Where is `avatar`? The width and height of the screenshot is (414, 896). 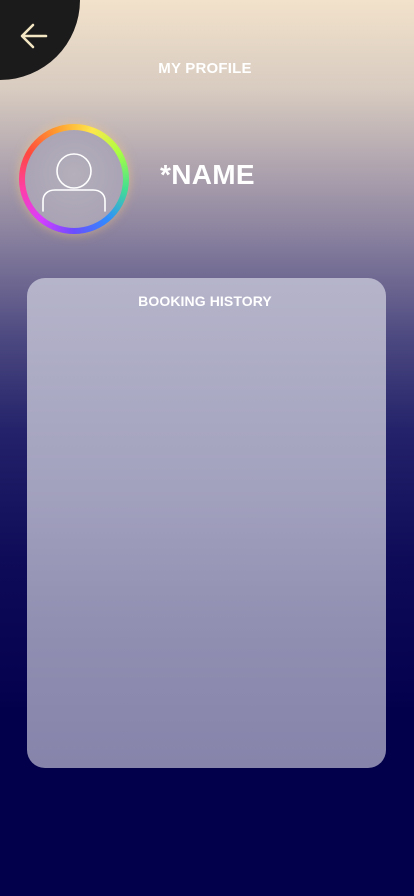
avatar is located at coordinates (74, 179).